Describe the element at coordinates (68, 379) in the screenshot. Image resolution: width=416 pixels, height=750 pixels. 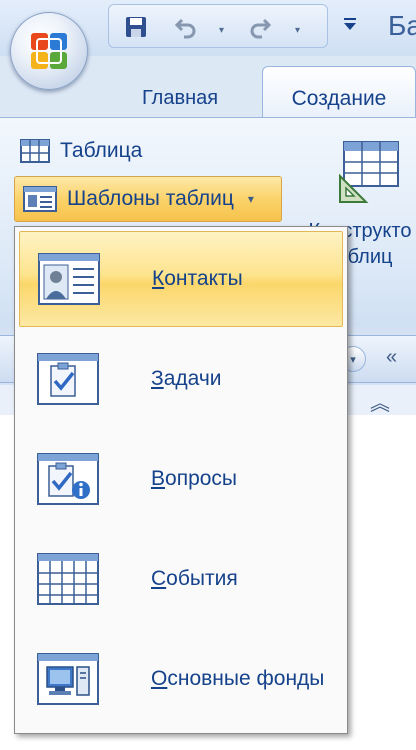
I see `tasks-icon` at that location.